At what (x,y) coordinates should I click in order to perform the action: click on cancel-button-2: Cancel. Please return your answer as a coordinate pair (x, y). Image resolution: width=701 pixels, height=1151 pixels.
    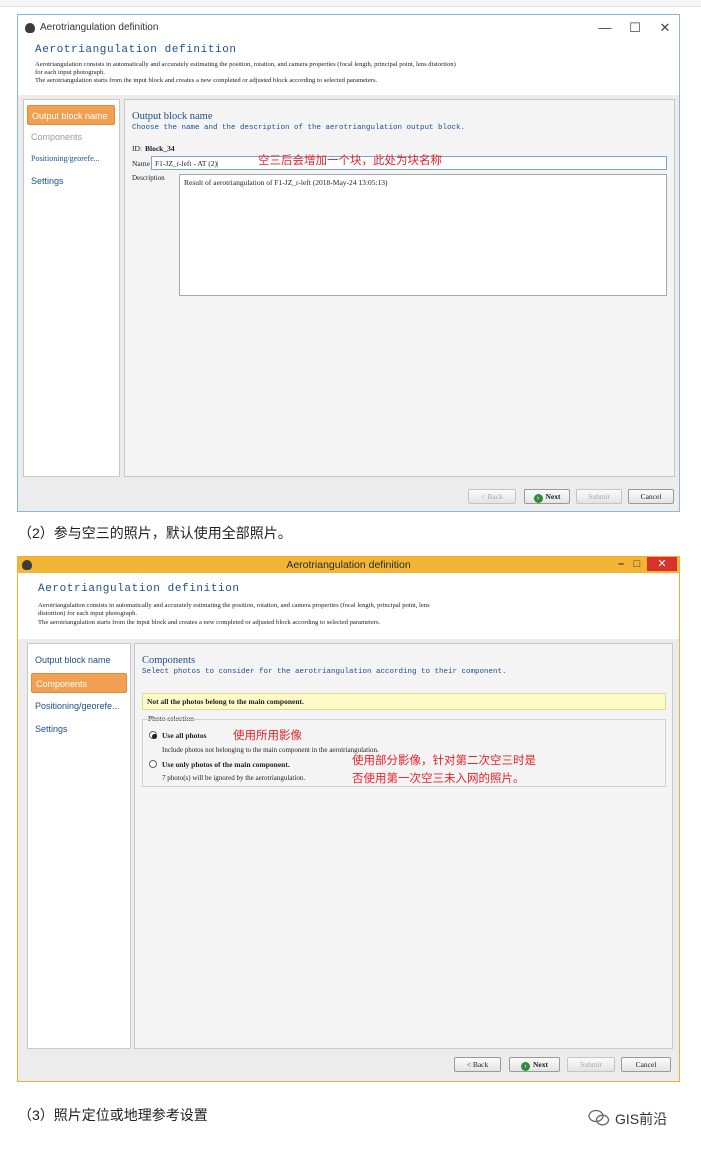
    Looking at the image, I should click on (646, 1064).